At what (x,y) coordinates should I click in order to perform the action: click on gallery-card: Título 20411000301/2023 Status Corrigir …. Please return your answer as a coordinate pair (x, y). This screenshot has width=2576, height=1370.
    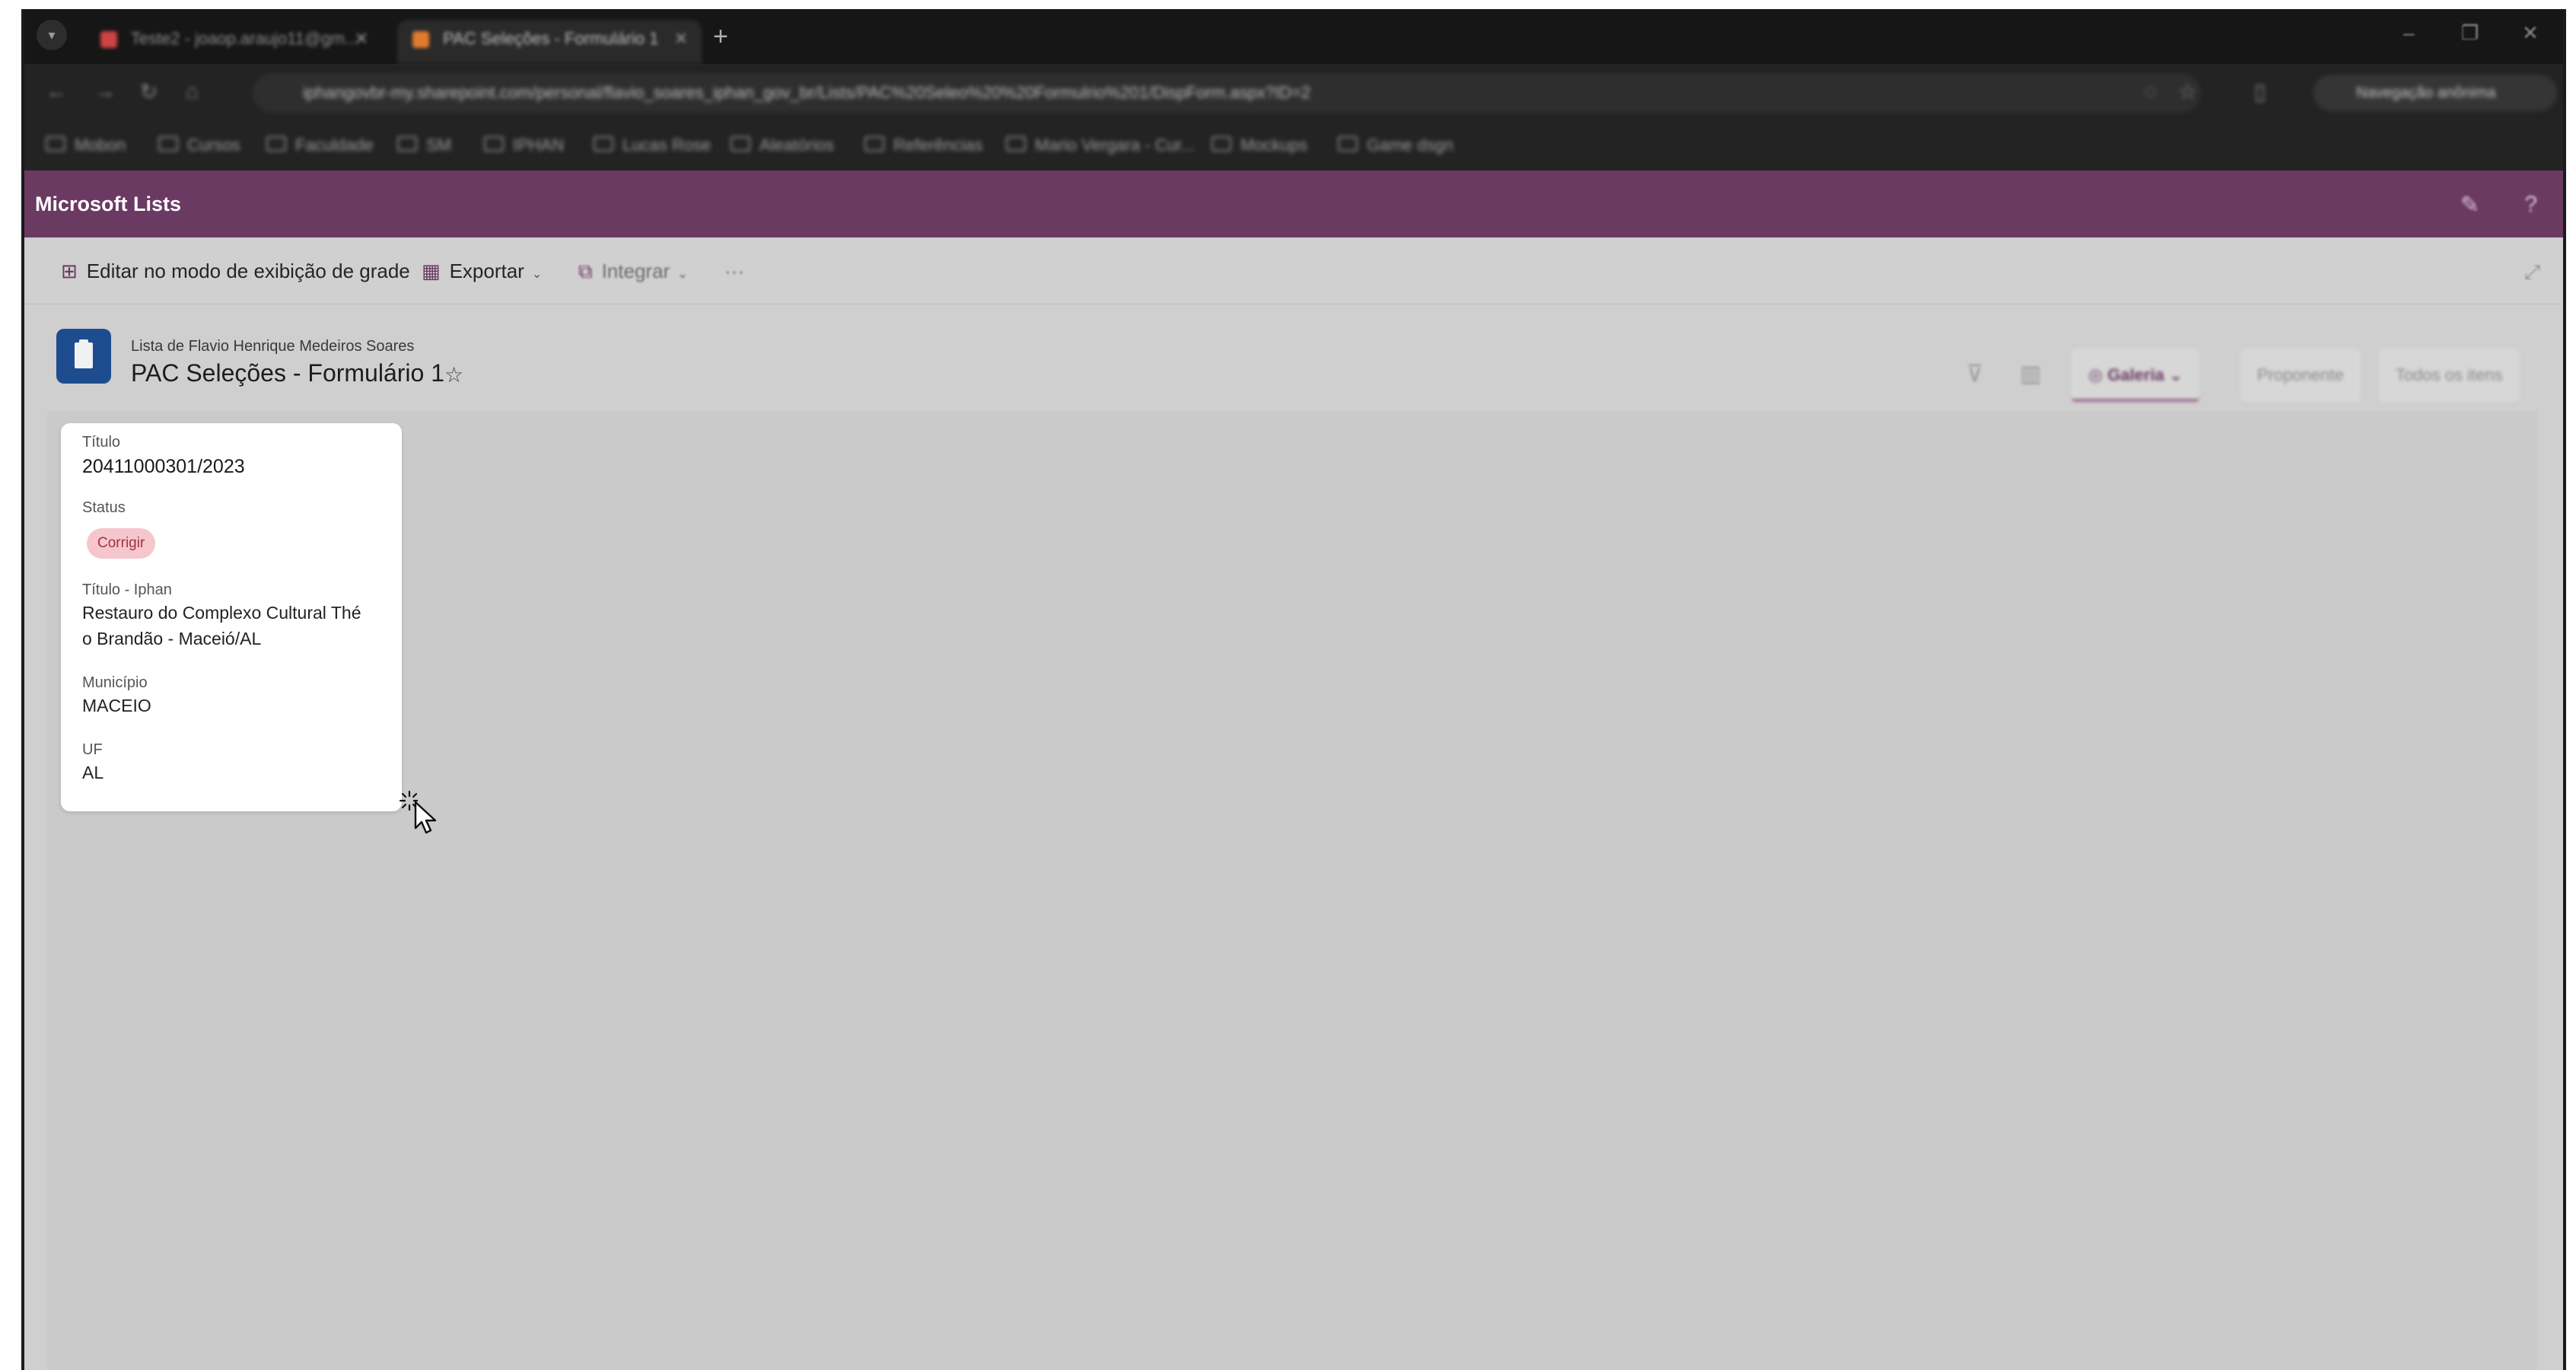
    Looking at the image, I should click on (231, 617).